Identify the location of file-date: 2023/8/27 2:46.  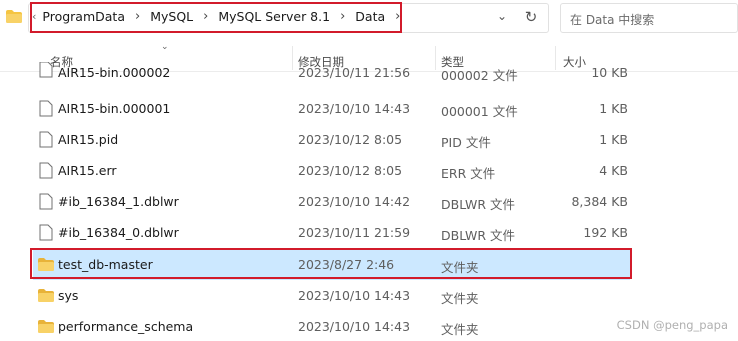
(346, 264).